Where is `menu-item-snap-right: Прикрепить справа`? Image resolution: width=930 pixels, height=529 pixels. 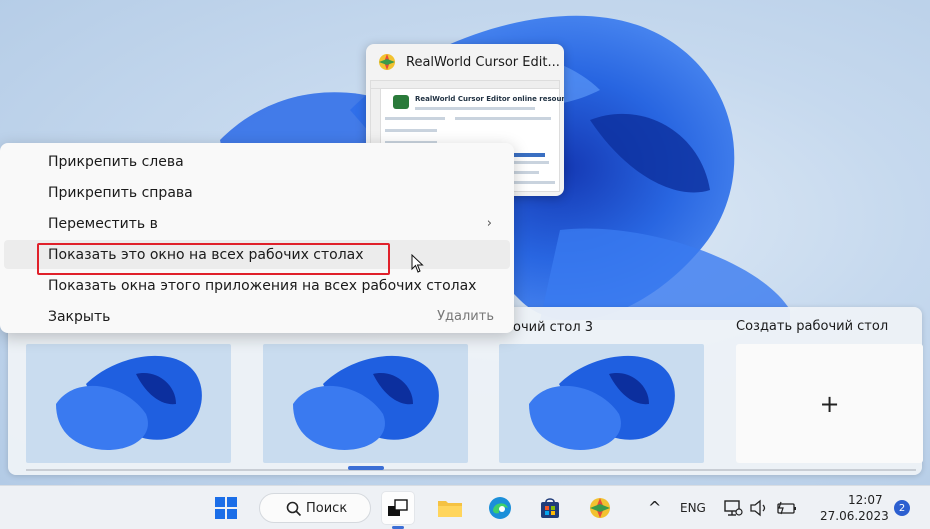 menu-item-snap-right: Прикрепить справа is located at coordinates (257, 192).